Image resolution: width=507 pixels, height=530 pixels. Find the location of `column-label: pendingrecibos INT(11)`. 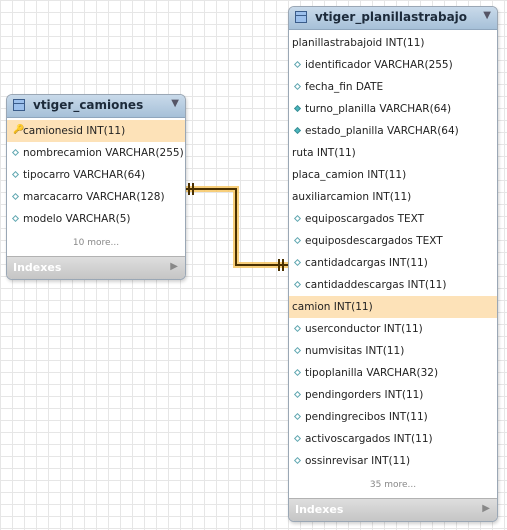

column-label: pendingrecibos INT(11) is located at coordinates (366, 417).